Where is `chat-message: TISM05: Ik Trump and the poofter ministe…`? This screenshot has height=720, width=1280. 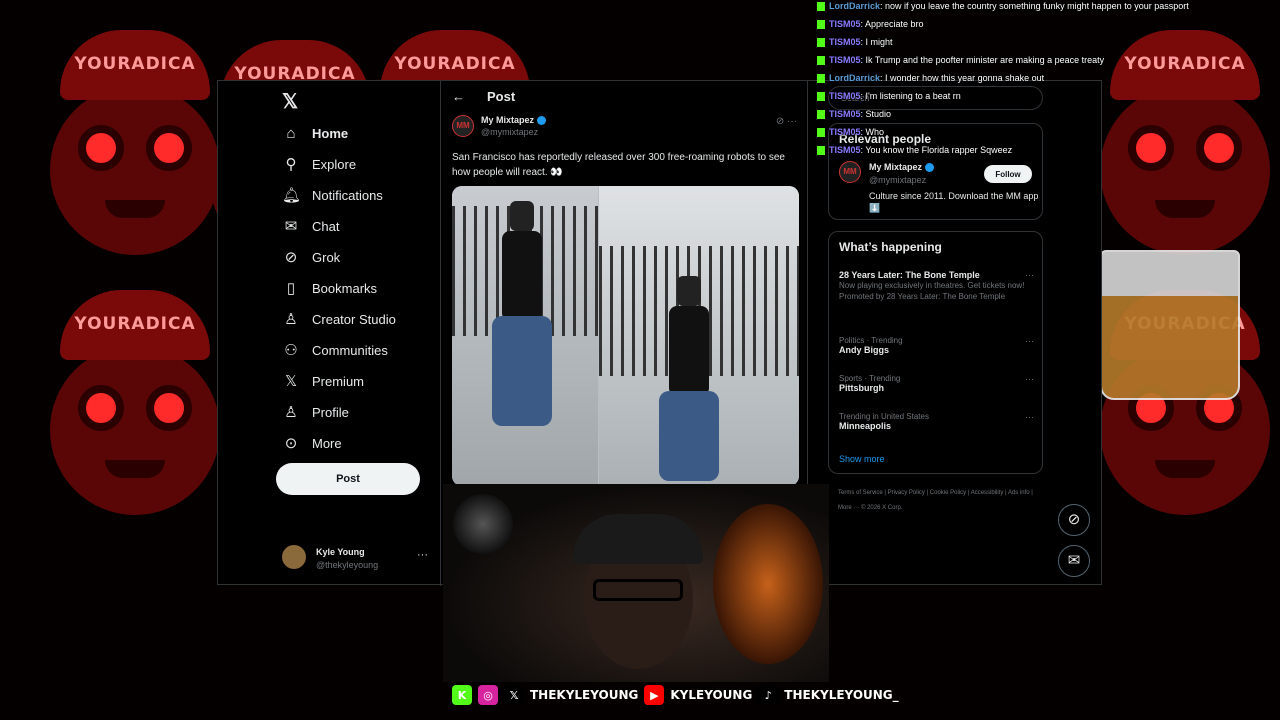
chat-message: TISM05: Ik Trump and the poofter ministe… is located at coordinates (1047, 63).